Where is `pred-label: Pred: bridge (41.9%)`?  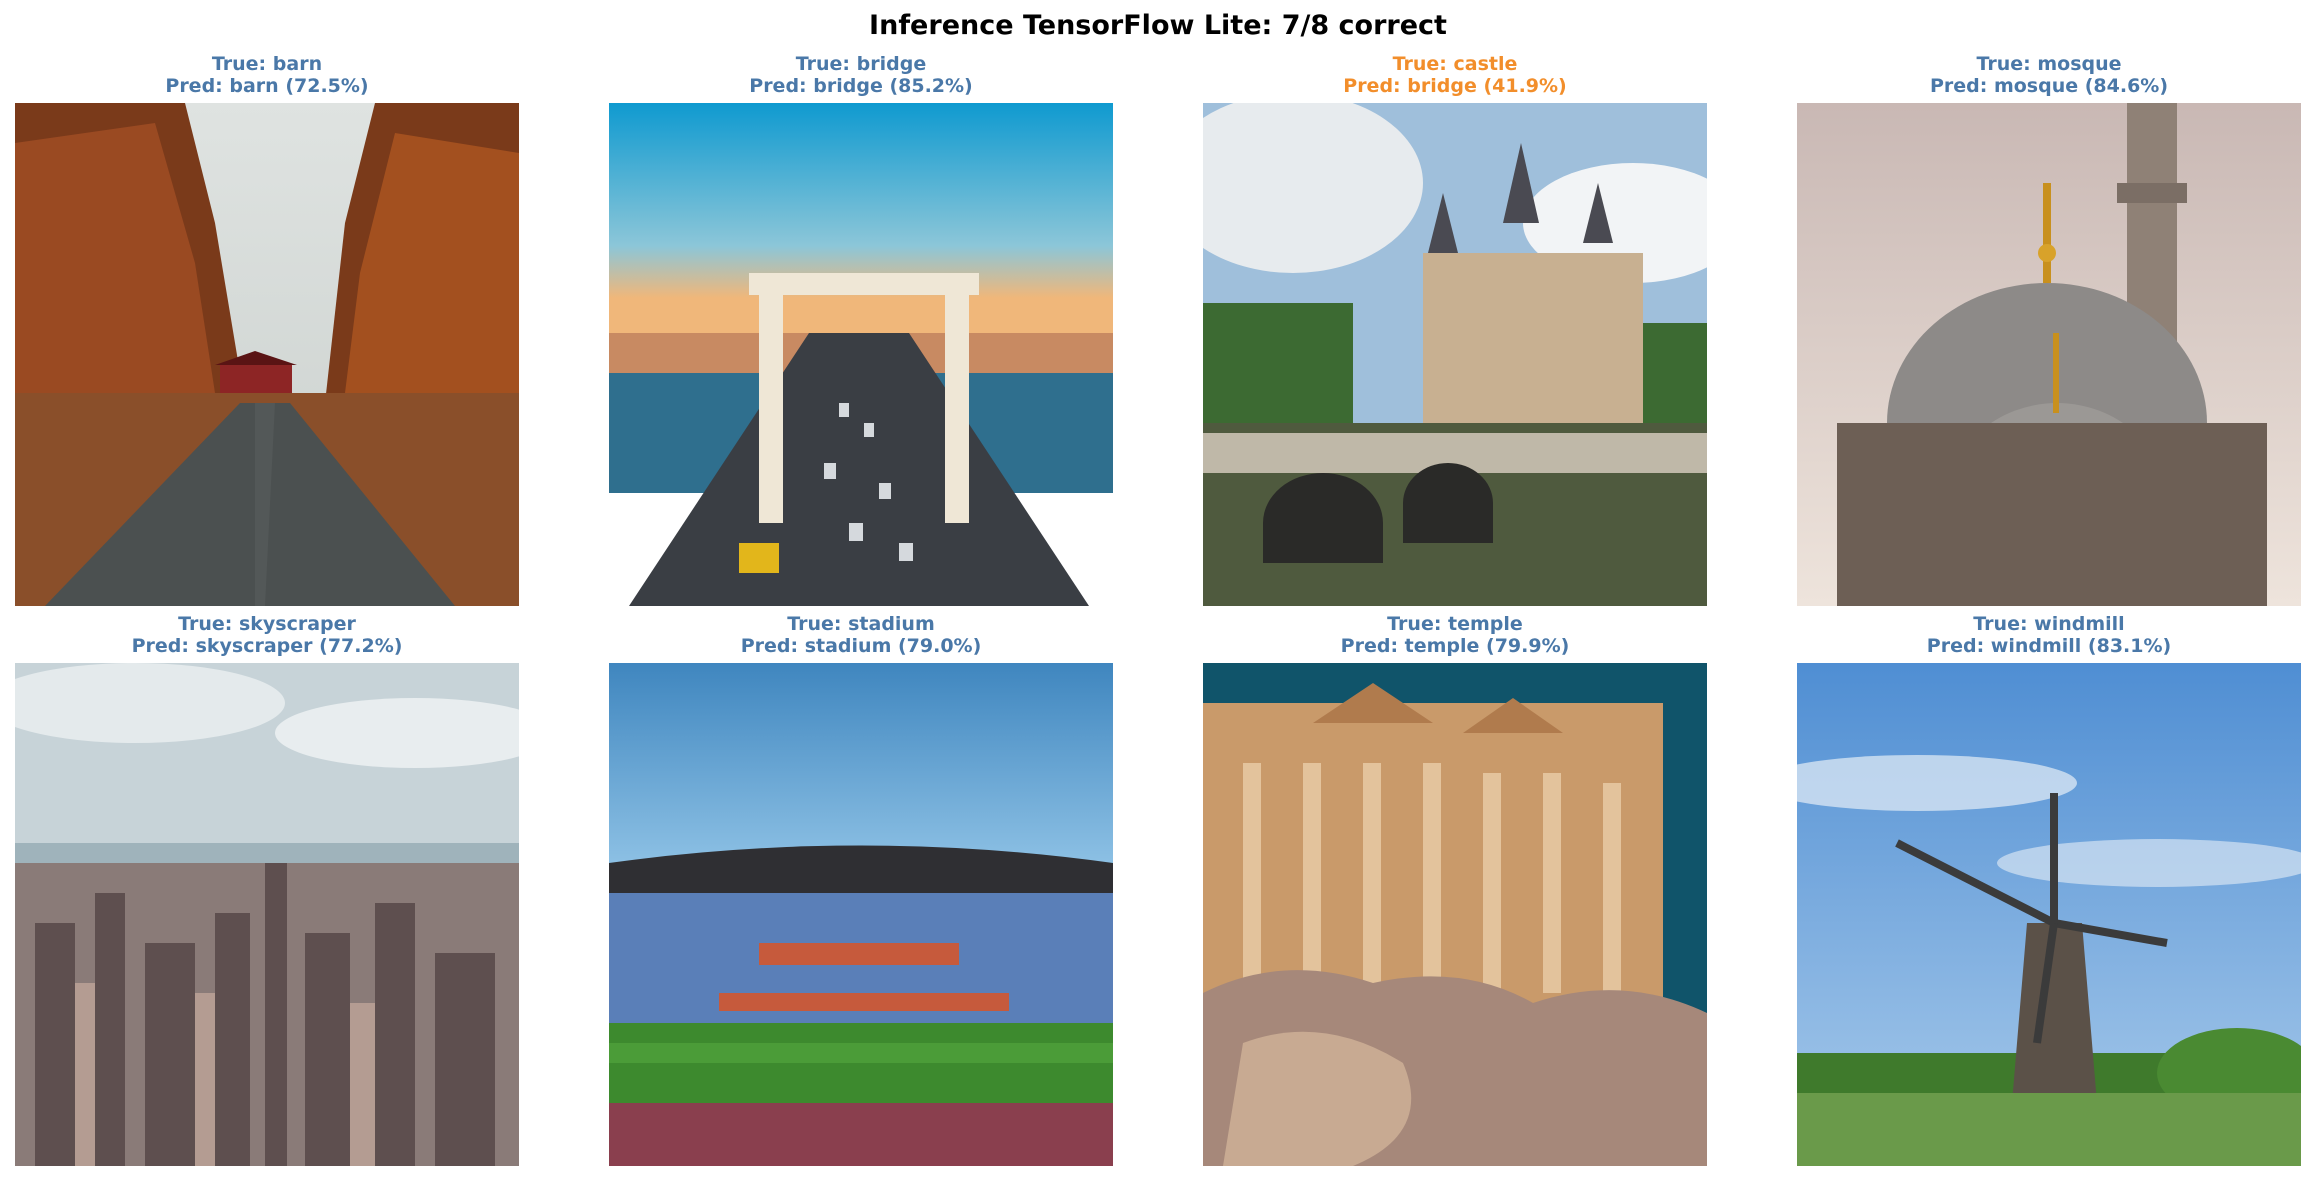
pred-label: Pred: bridge (41.9%) is located at coordinates (1455, 86).